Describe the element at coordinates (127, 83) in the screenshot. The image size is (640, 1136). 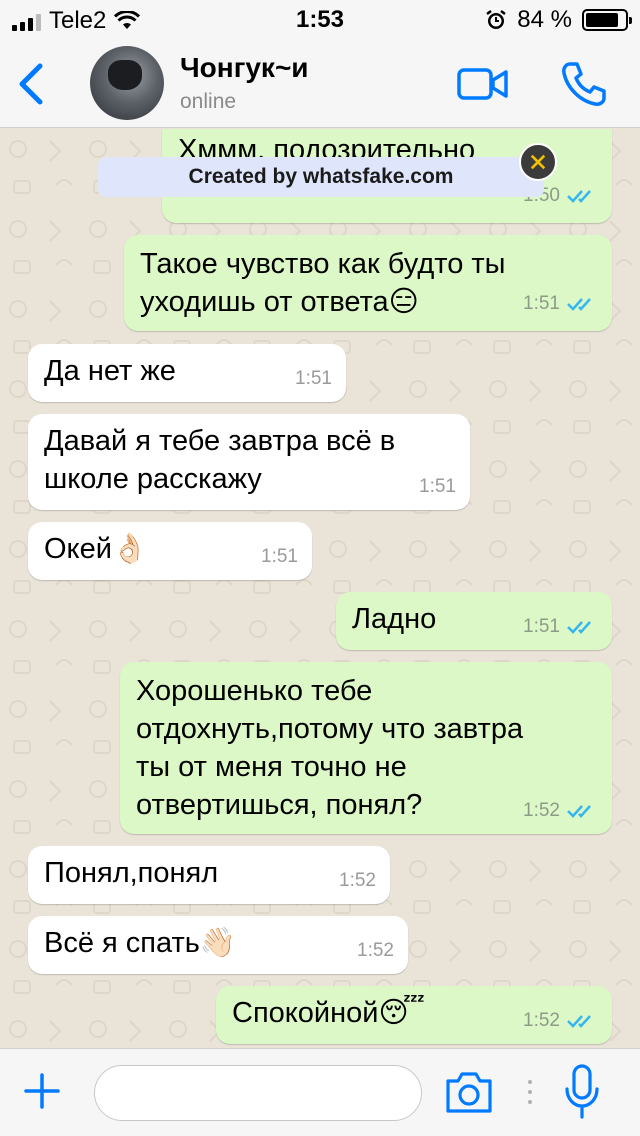
I see `contact-avatar` at that location.